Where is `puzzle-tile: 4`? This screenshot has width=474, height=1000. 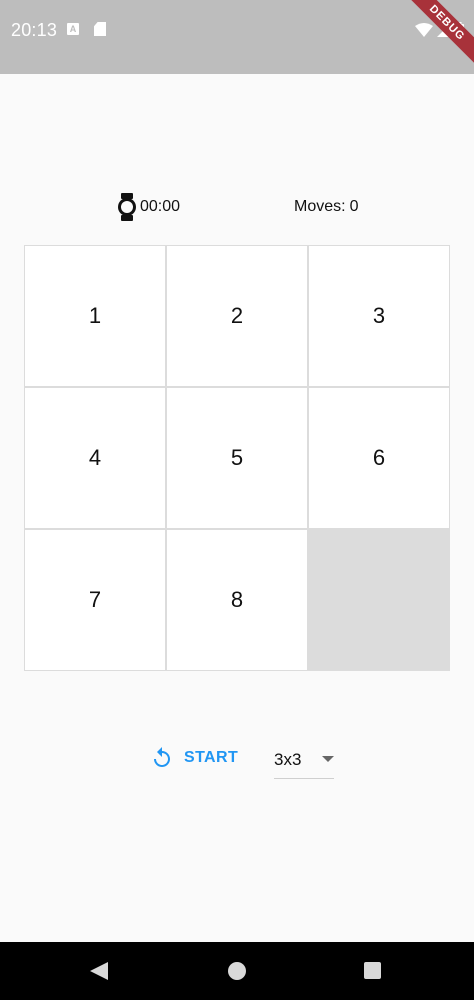
puzzle-tile: 4 is located at coordinates (95, 458).